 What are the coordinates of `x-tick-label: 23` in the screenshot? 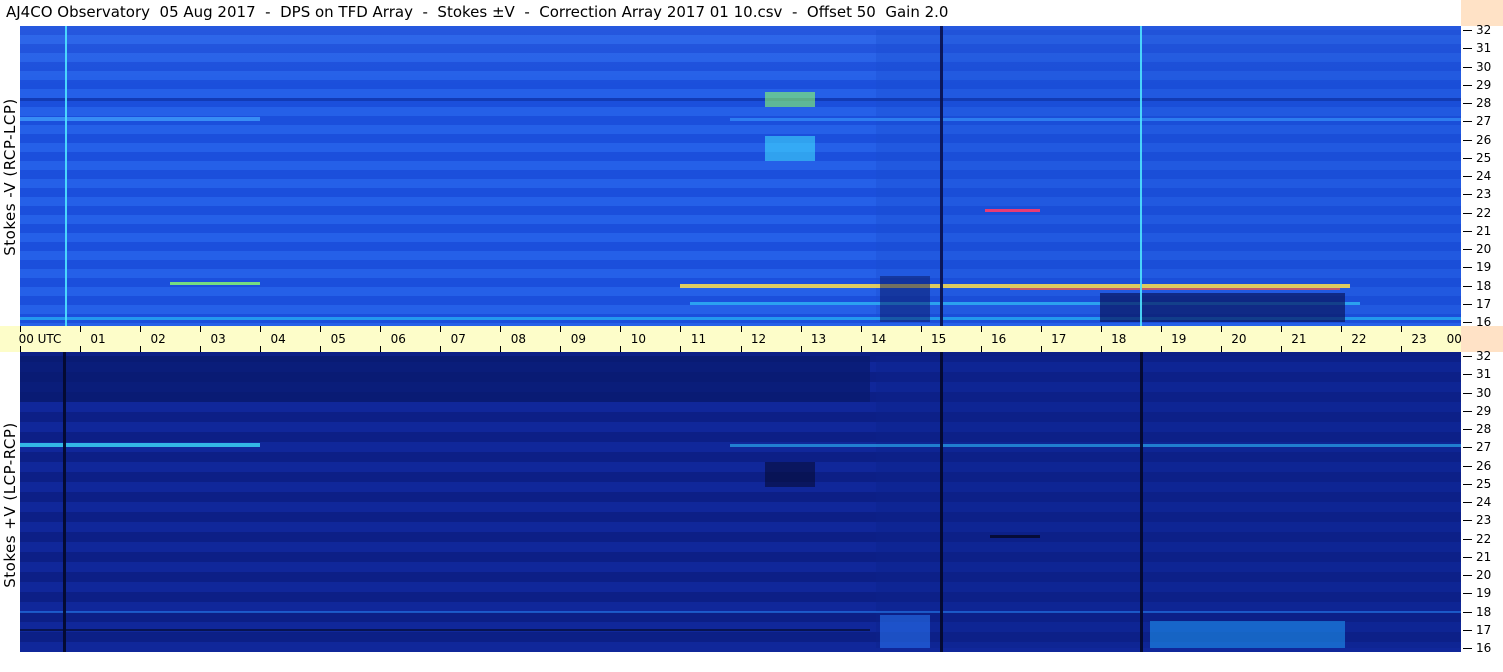 It's located at (1419, 339).